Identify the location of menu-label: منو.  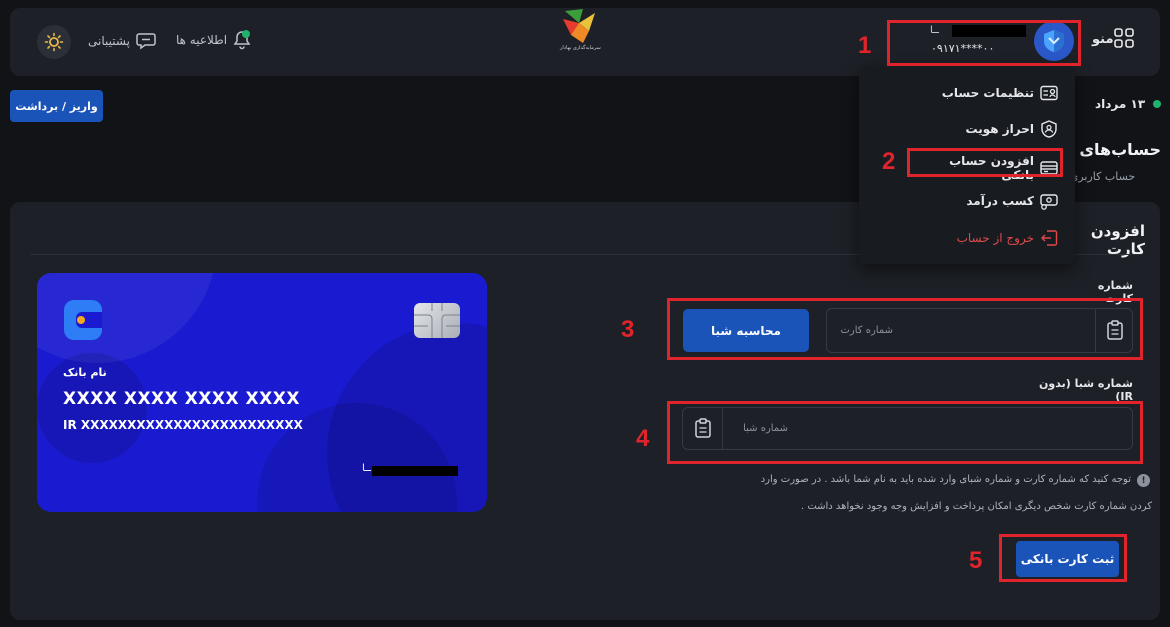
(1103, 39).